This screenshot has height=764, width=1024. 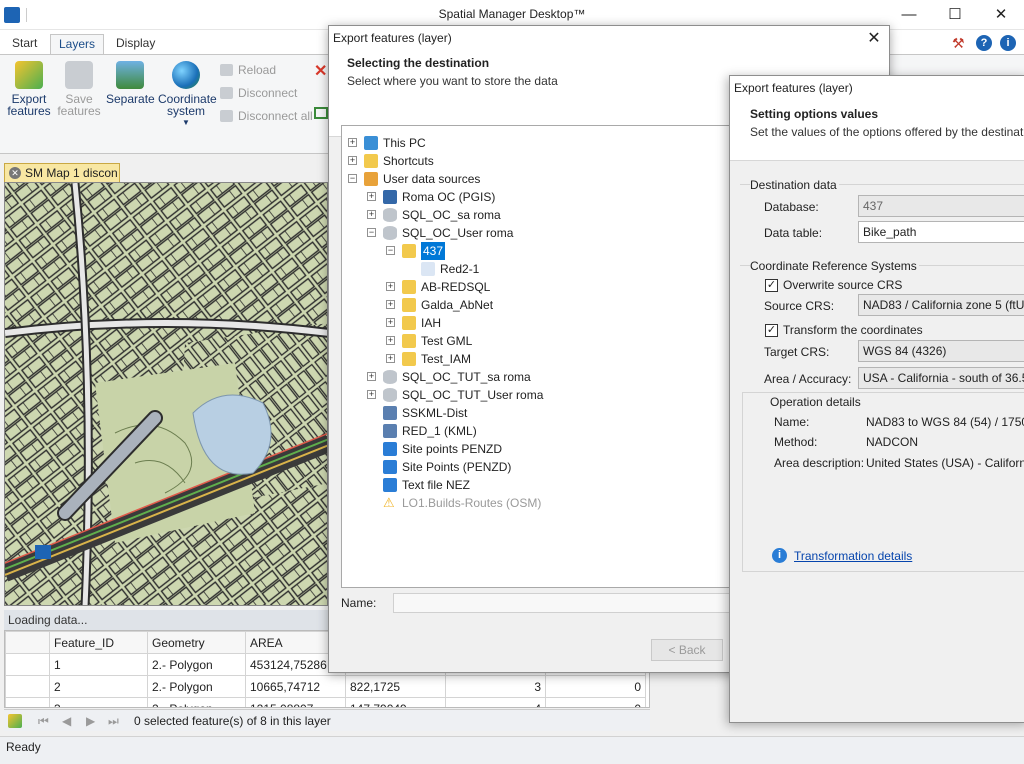 What do you see at coordinates (113, 721) in the screenshot?
I see `last-record-icon: ⏭` at bounding box center [113, 721].